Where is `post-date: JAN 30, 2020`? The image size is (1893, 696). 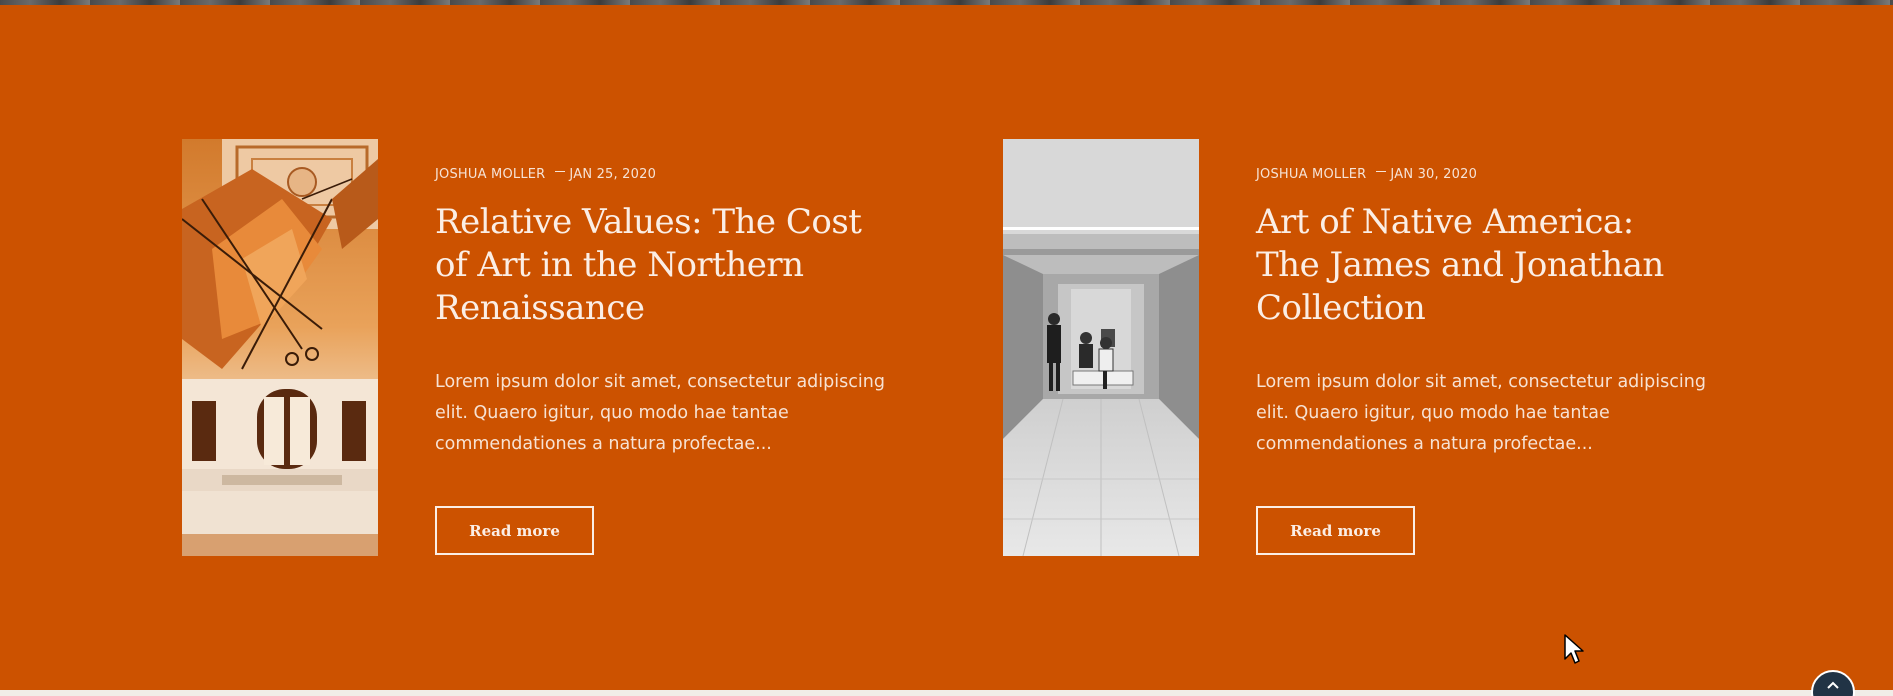 post-date: JAN 30, 2020 is located at coordinates (1433, 174).